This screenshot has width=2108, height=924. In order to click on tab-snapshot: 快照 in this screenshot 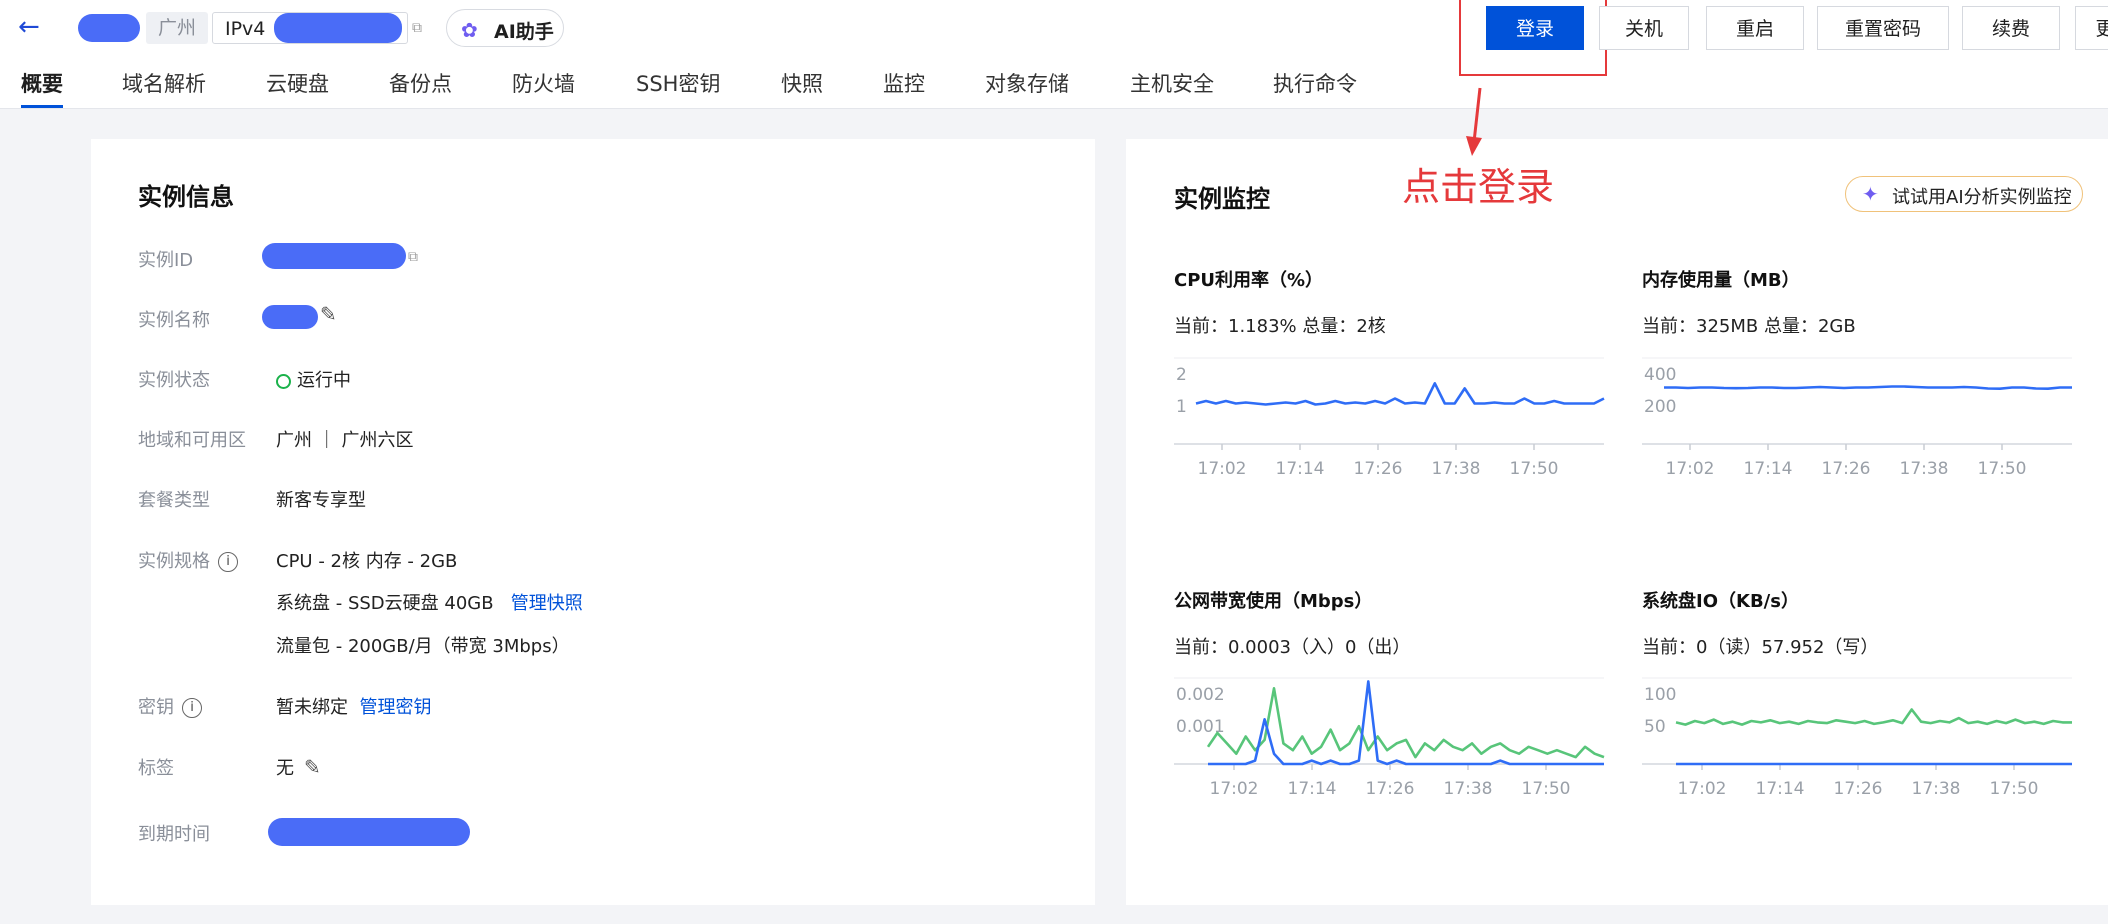, I will do `click(802, 83)`.